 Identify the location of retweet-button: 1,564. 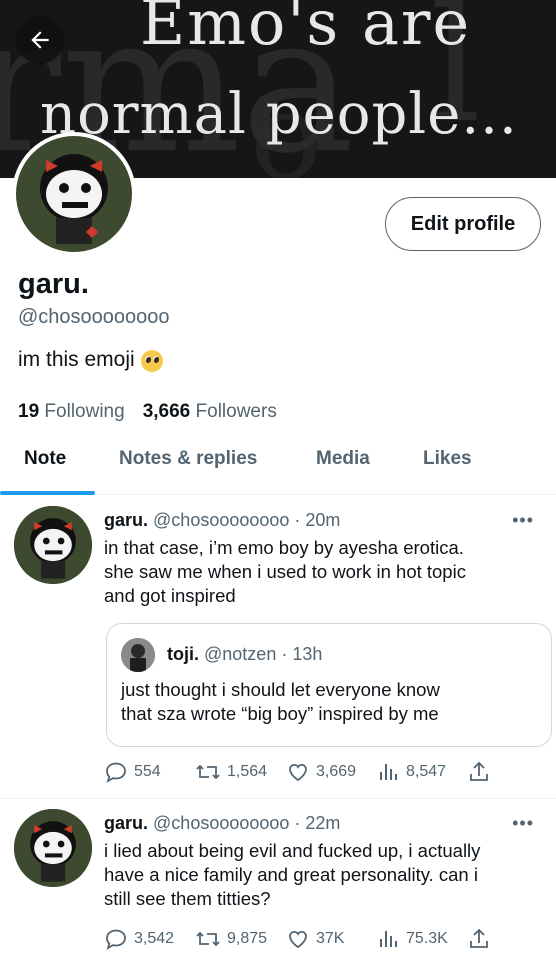
(231, 772).